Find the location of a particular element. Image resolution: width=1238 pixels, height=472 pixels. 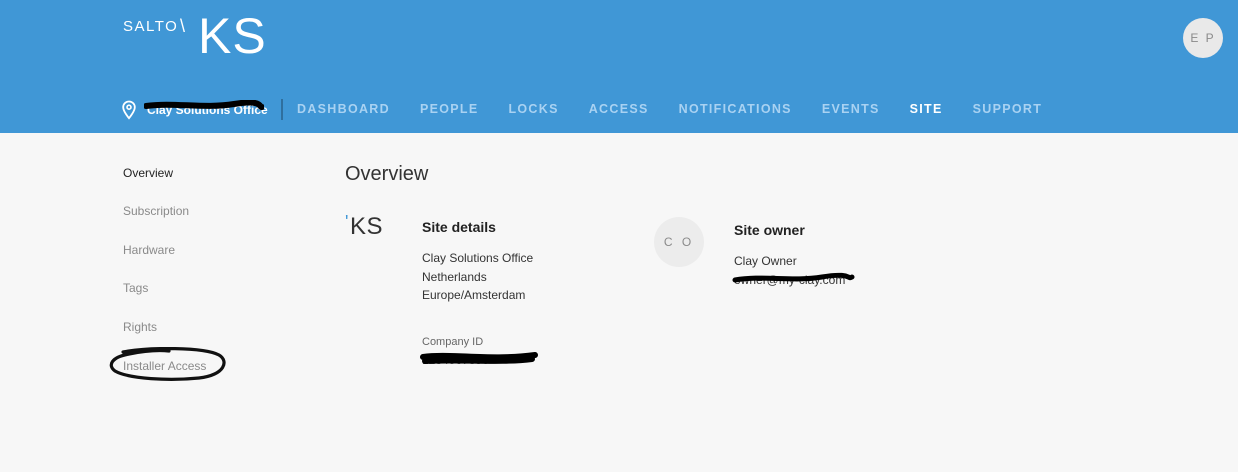

nav-people: PEOPLE is located at coordinates (449, 109).